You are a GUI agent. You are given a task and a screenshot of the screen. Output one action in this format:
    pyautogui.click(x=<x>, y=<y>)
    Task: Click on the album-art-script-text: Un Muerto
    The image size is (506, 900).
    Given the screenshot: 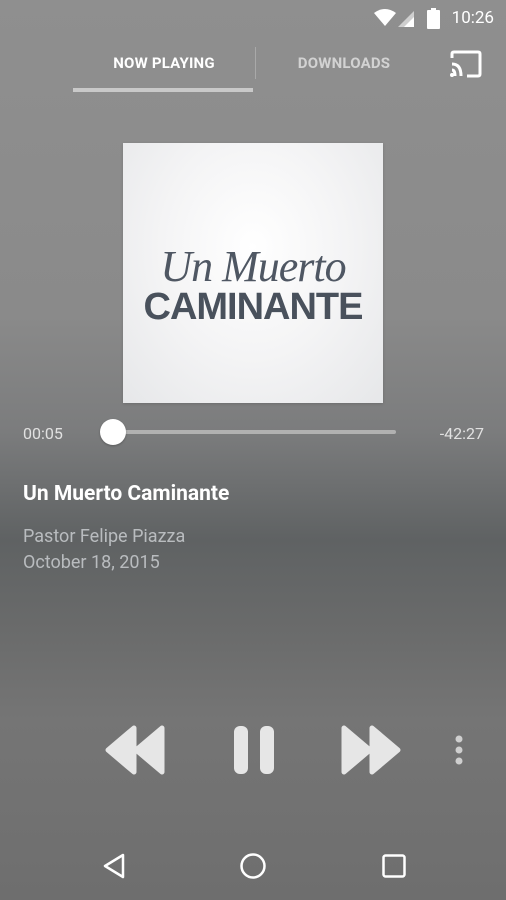 What is the action you would take?
    pyautogui.click(x=253, y=266)
    